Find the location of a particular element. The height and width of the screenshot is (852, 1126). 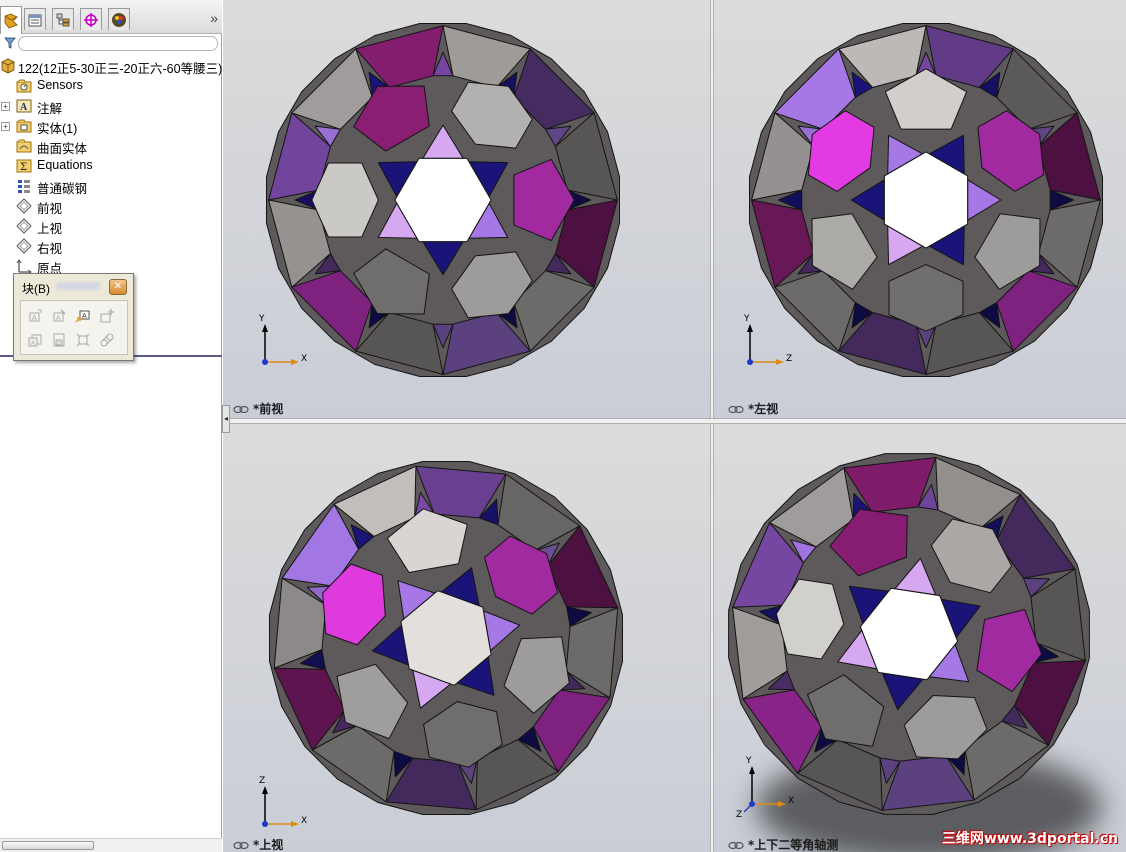

tree-item-label: 曲面实体 is located at coordinates (62, 149).